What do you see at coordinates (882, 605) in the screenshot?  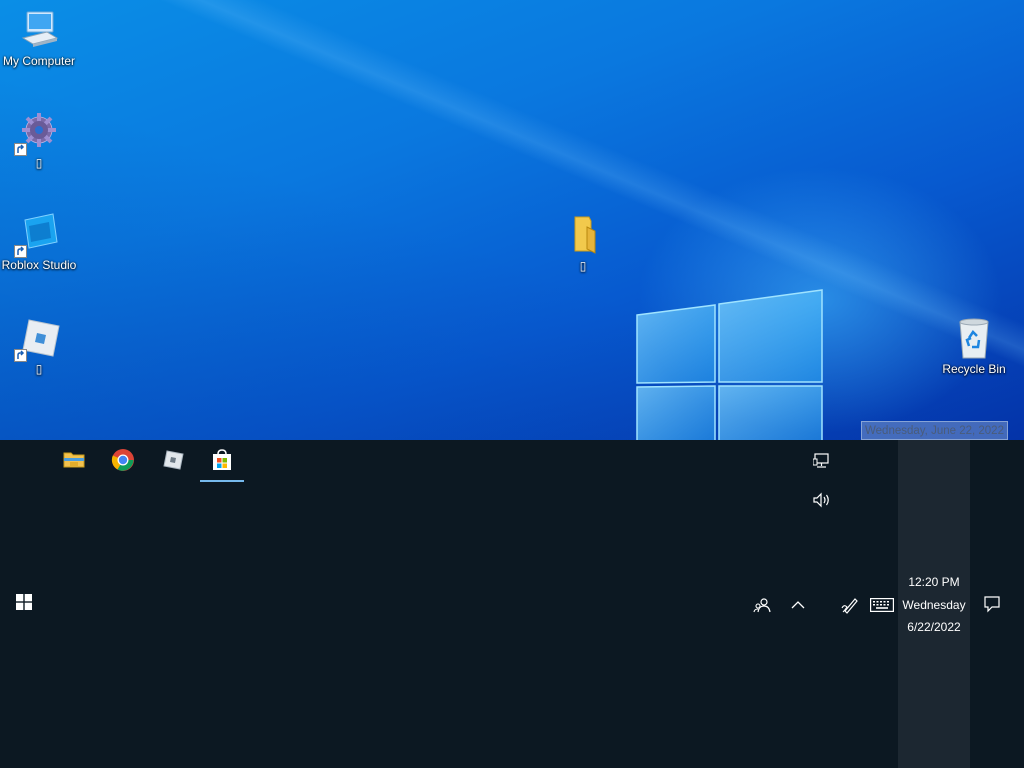 I see `keyboard-icon` at bounding box center [882, 605].